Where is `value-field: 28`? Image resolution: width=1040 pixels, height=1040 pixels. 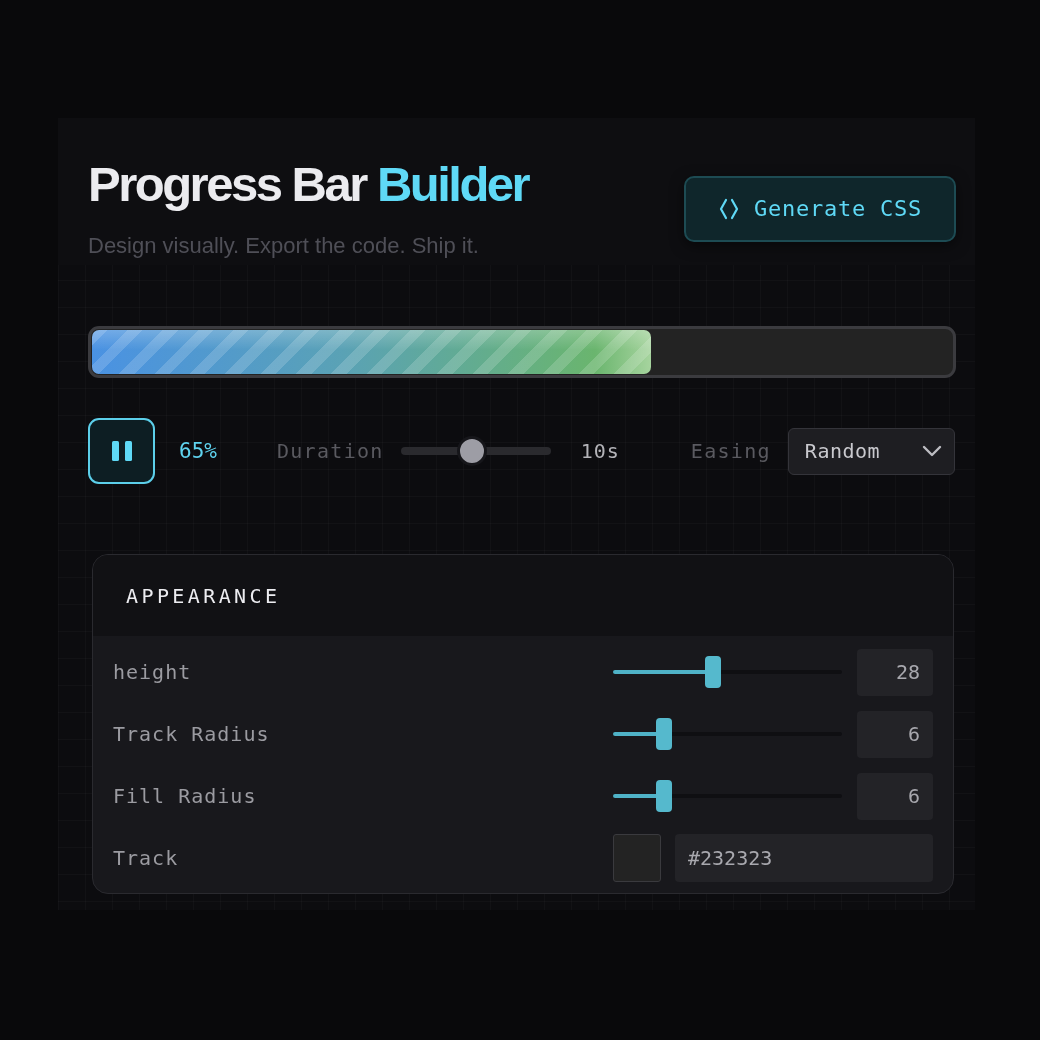
value-field: 28 is located at coordinates (895, 672).